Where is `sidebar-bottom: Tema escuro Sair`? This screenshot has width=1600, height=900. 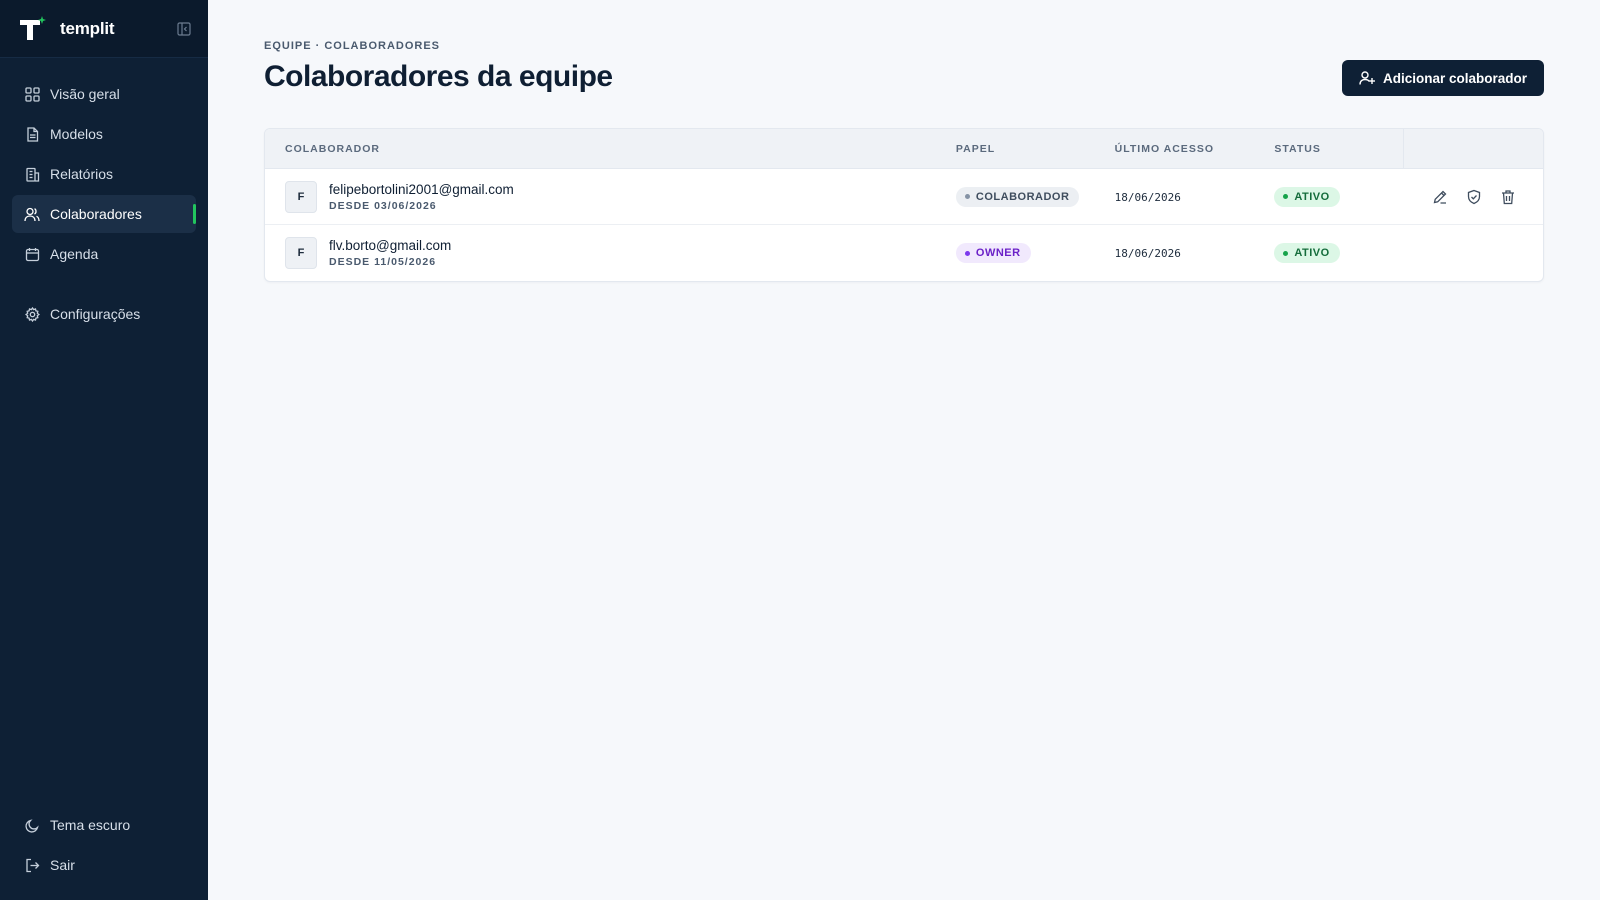 sidebar-bottom: Tema escuro Sair is located at coordinates (104, 846).